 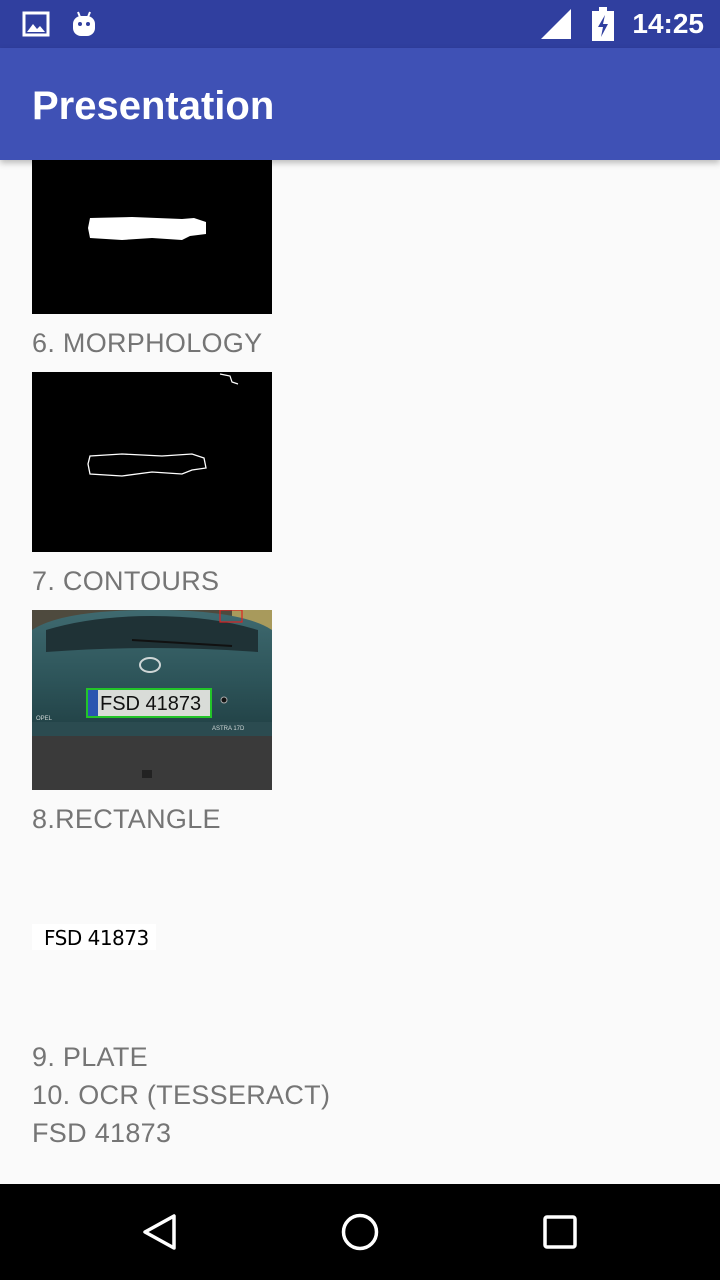 I want to click on back-icon, so click(x=159, y=1232).